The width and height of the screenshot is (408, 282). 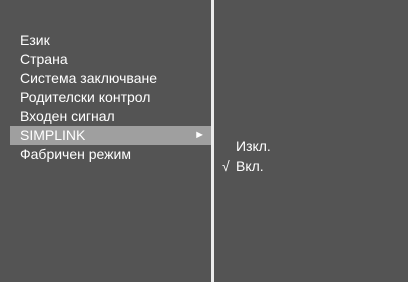 I want to click on menu-item-simplink: SIMPLINK ►, so click(x=110, y=135).